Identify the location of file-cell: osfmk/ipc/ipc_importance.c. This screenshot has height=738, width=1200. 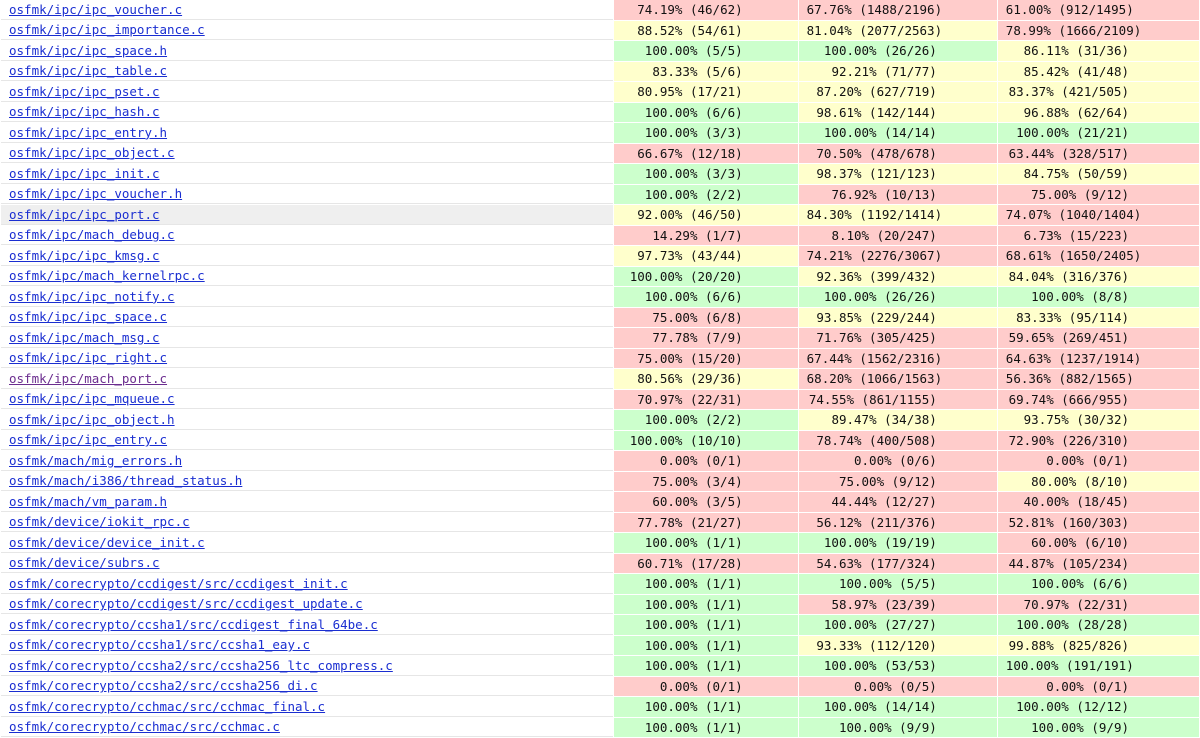
(307, 30).